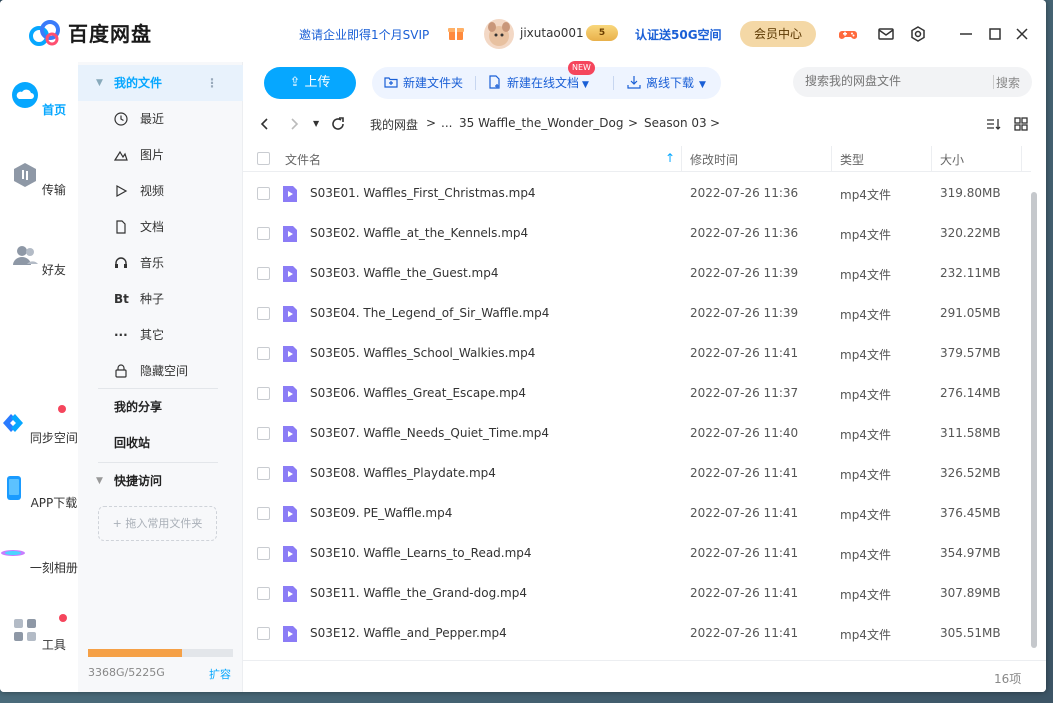 The image size is (1053, 703). Describe the element at coordinates (338, 124) in the screenshot. I see `refresh-icon` at that location.